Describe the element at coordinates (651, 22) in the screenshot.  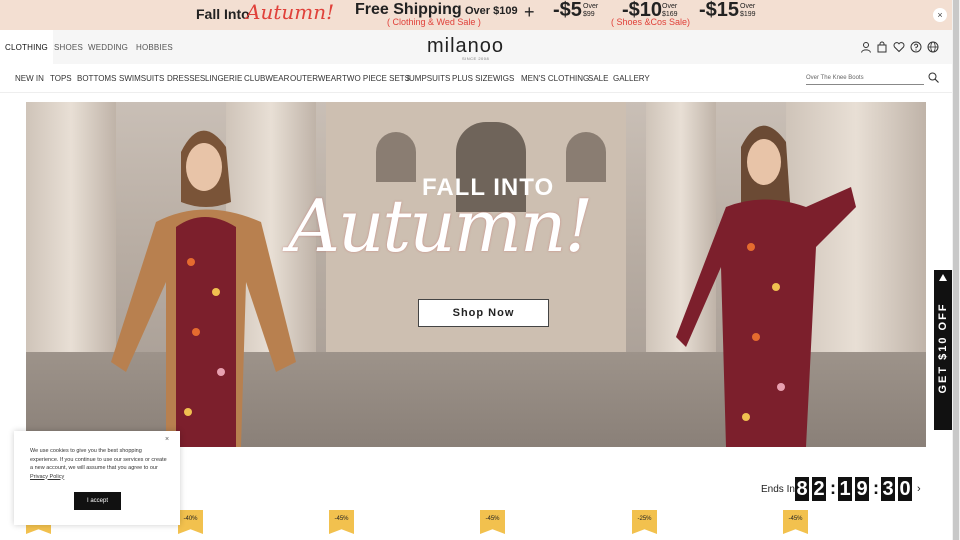
I see `promo-offers-subtitle: ( Shoes &Cos Sale)` at that location.